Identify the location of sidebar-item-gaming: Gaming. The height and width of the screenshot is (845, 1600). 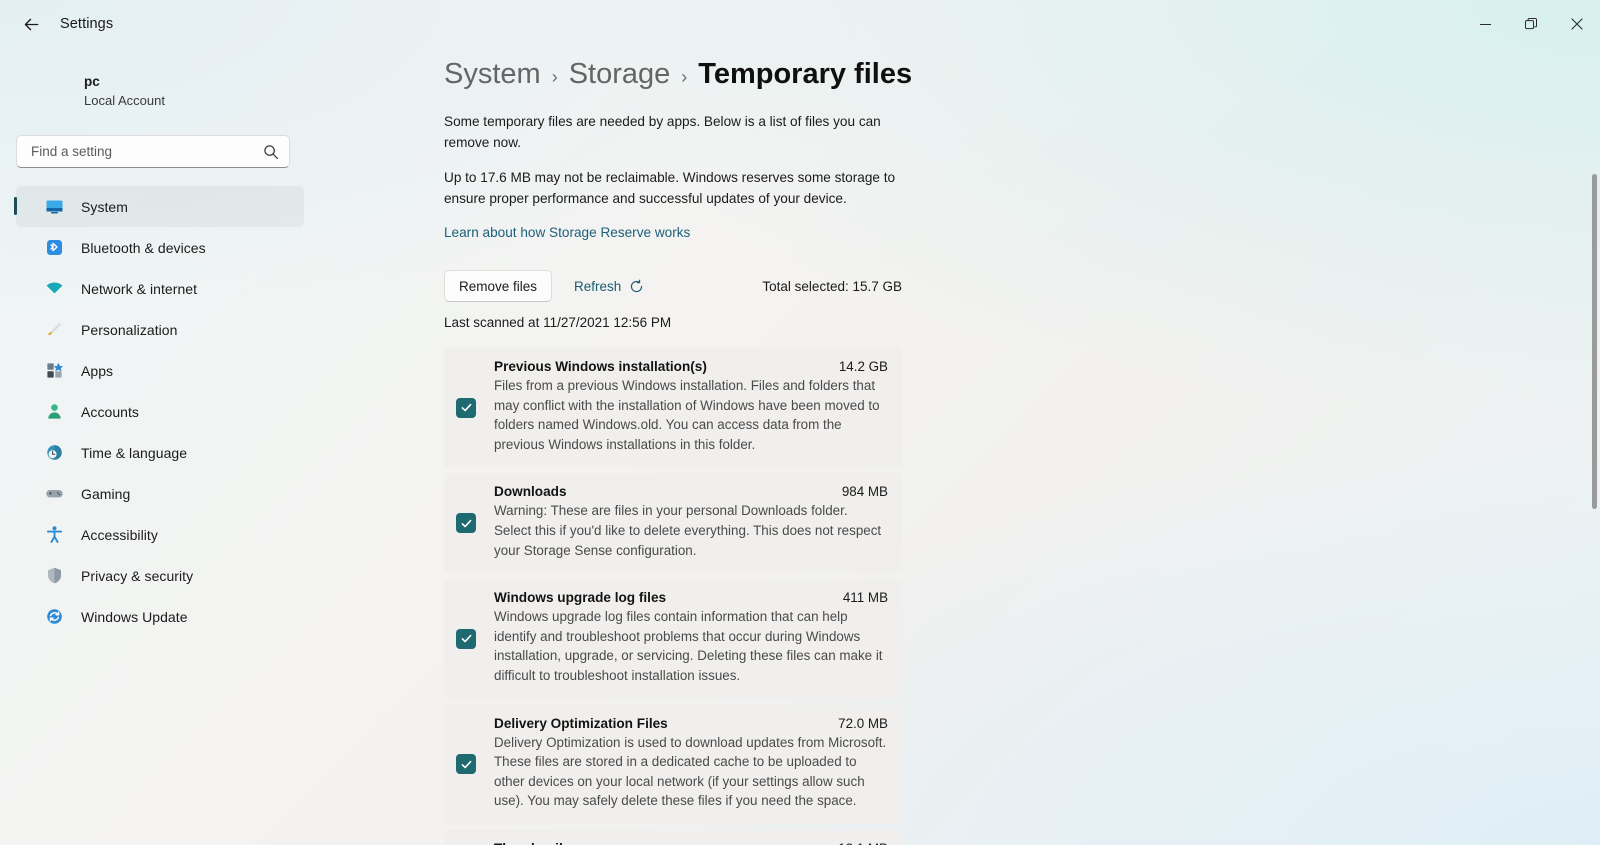
(160, 493).